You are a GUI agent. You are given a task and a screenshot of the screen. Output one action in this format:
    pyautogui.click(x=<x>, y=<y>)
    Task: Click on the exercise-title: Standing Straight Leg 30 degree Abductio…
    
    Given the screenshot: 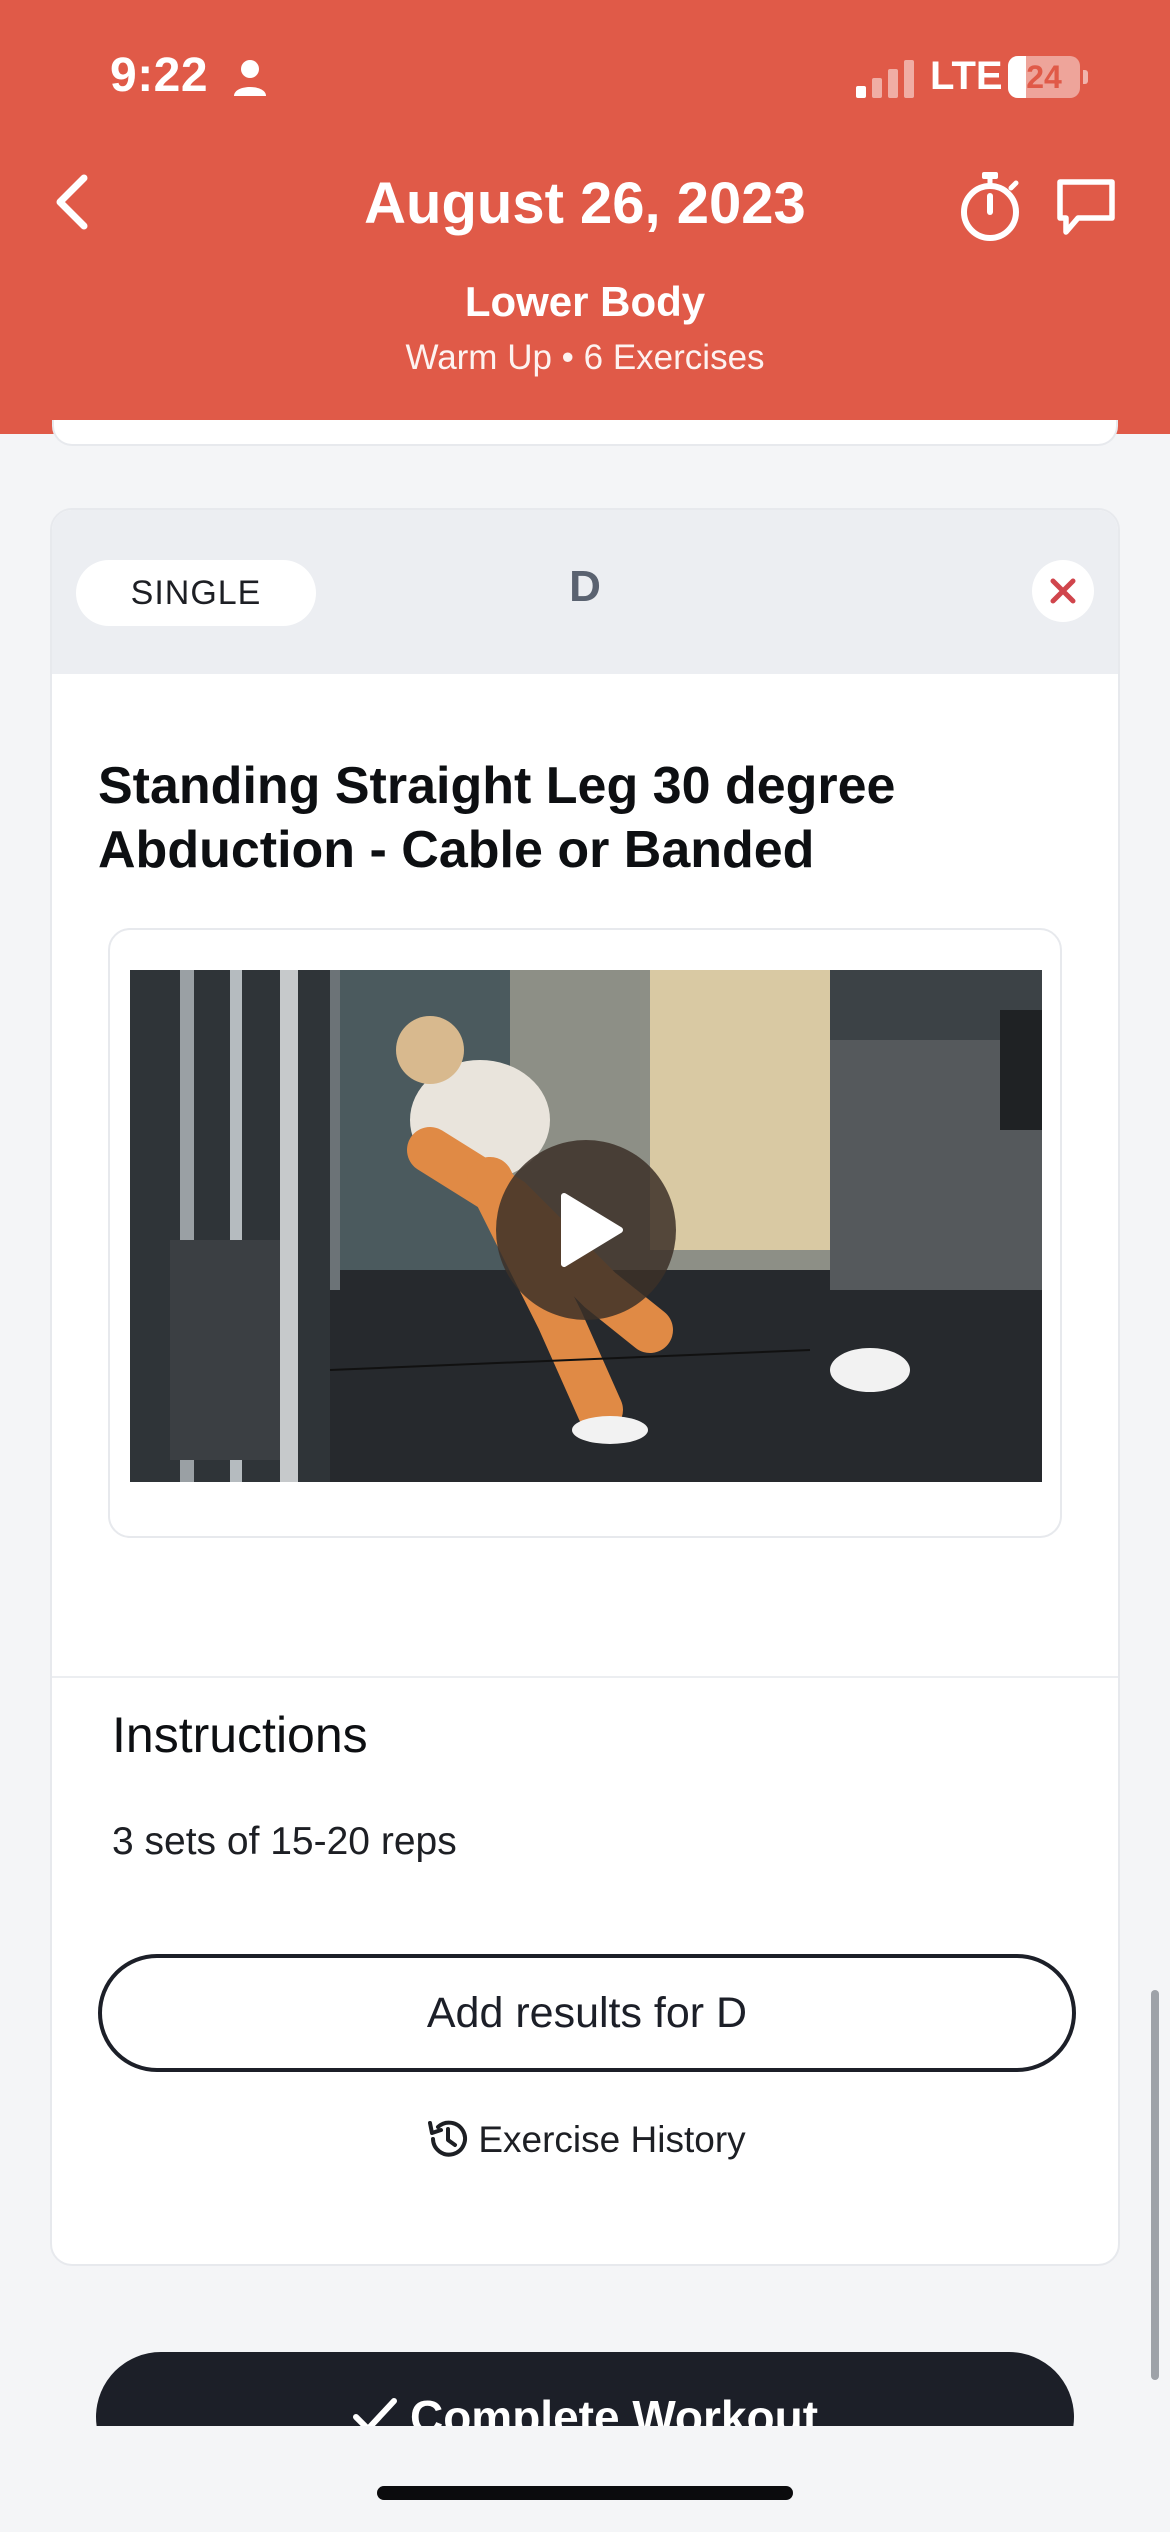 What is the action you would take?
    pyautogui.click(x=497, y=818)
    